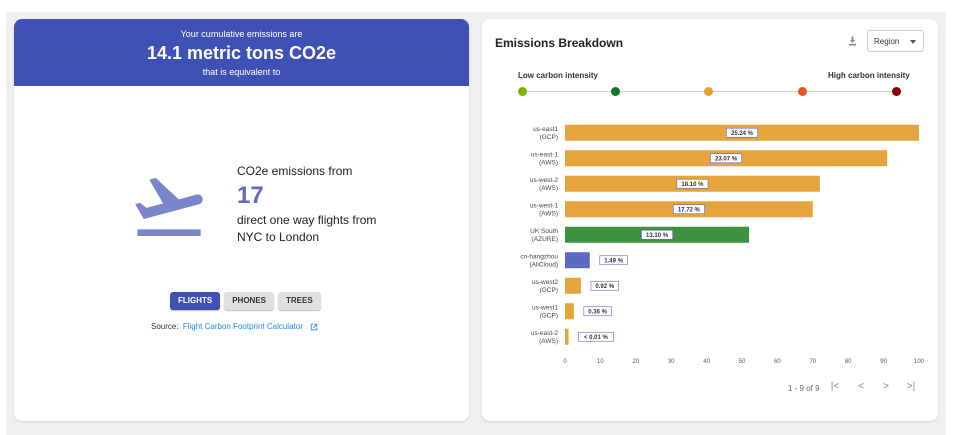 The width and height of the screenshot is (968, 435). I want to click on bar-category-label: us-east-1, so click(544, 154).